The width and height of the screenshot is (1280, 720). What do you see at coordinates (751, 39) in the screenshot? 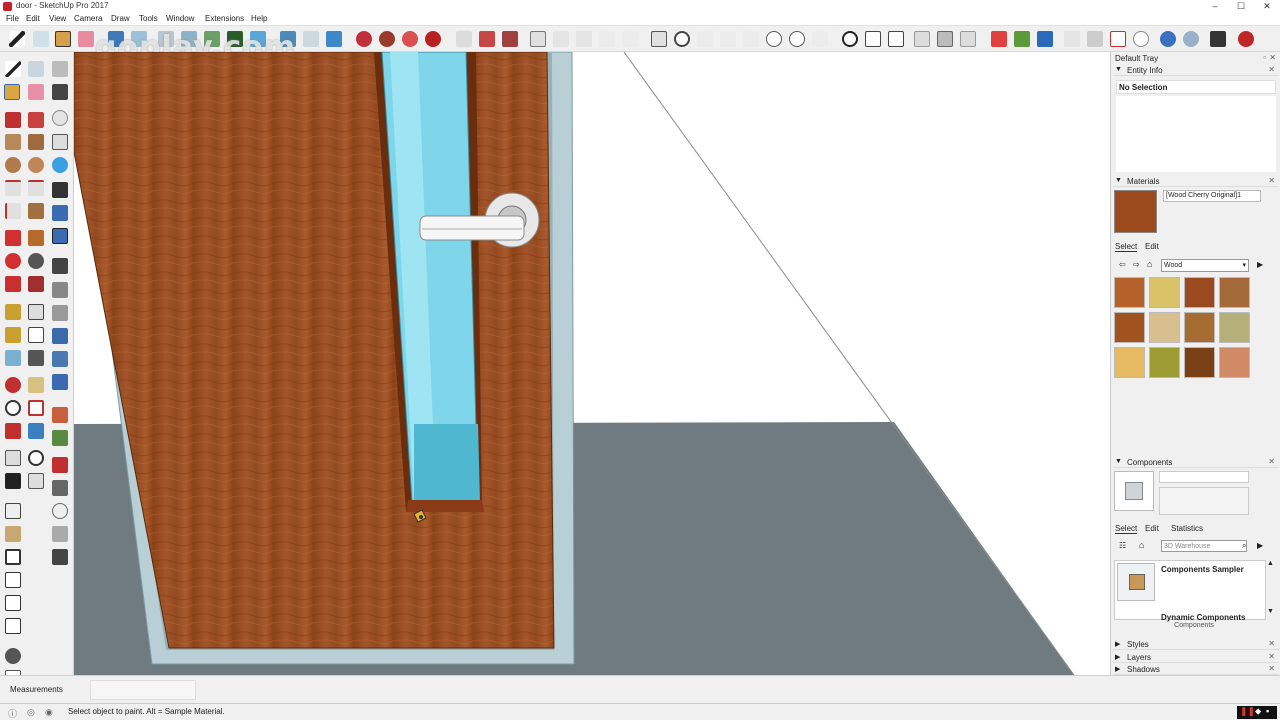
I see `next-view-icon` at bounding box center [751, 39].